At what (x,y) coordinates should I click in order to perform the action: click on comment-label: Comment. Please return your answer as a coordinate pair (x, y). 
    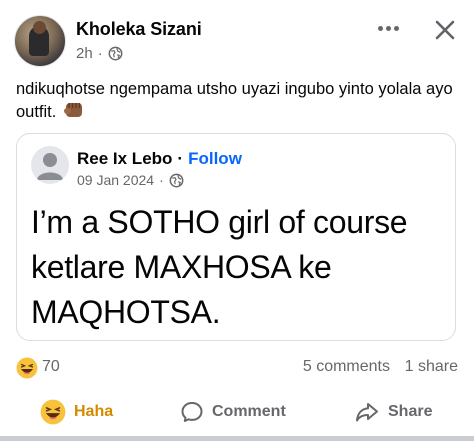
    Looking at the image, I should click on (249, 411).